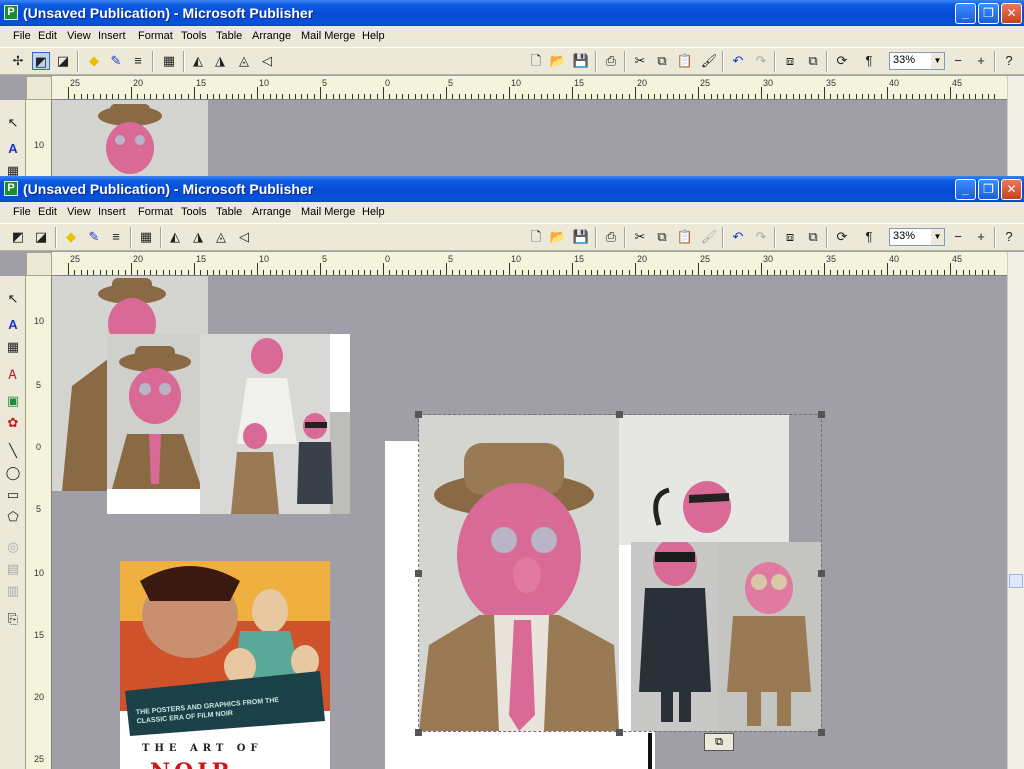 The width and height of the screenshot is (1024, 769). I want to click on resize-handle-bottom-left, so click(418, 732).